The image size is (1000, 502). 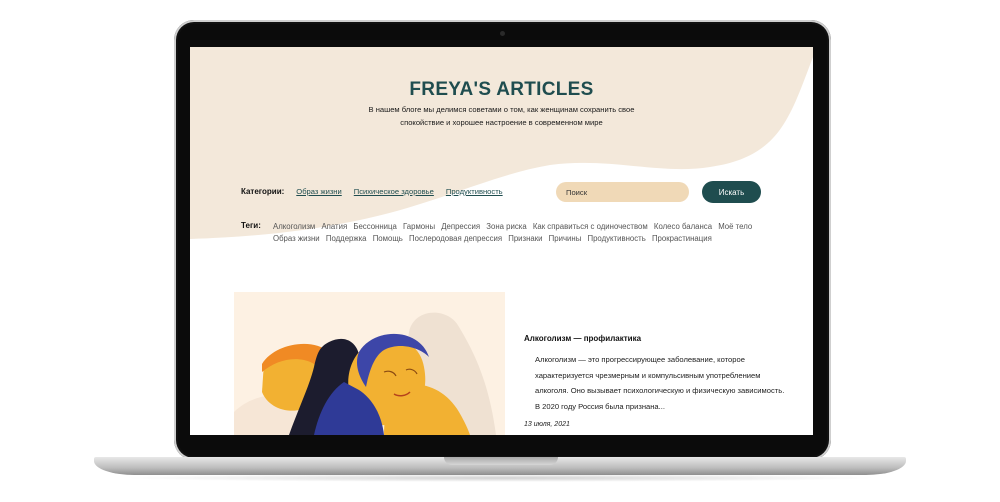 What do you see at coordinates (388, 238) in the screenshot?
I see `tag-item: Помощь` at bounding box center [388, 238].